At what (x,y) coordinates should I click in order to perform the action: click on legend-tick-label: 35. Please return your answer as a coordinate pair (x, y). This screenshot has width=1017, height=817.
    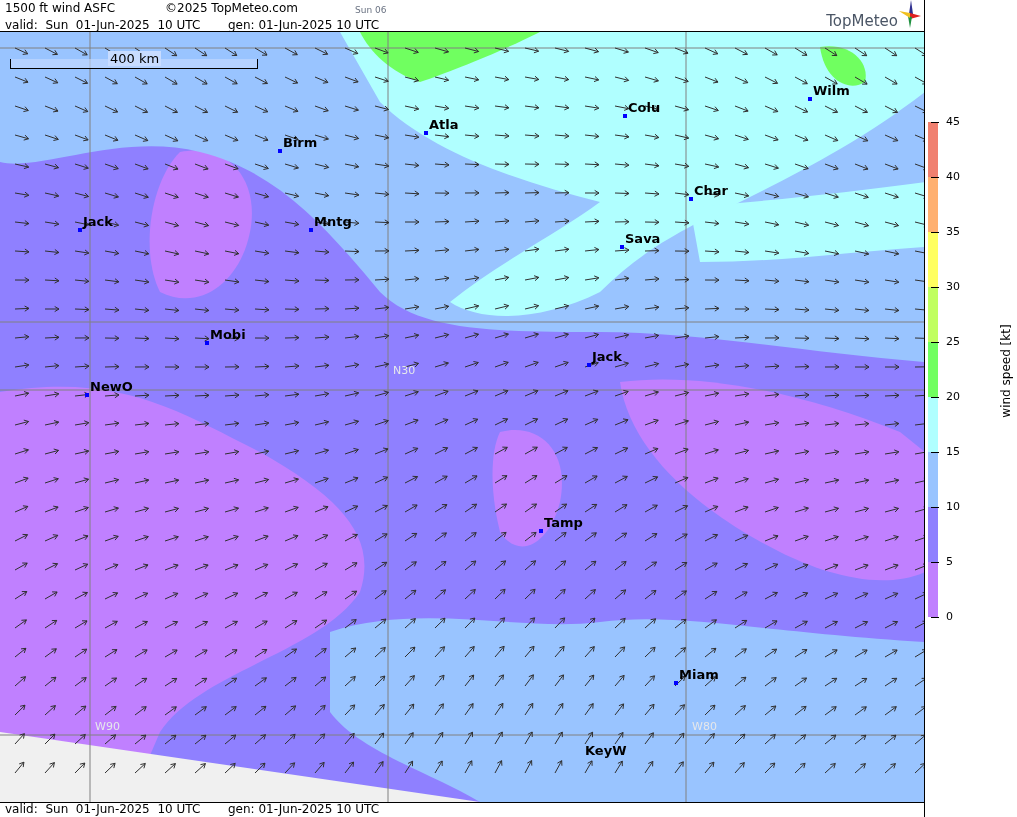
    Looking at the image, I should click on (953, 232).